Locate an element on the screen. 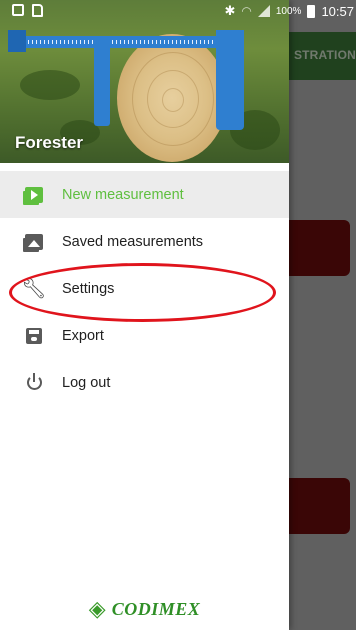 Image resolution: width=356 pixels, height=630 pixels. menu-item-new-measurement: New measurement is located at coordinates (144, 194).